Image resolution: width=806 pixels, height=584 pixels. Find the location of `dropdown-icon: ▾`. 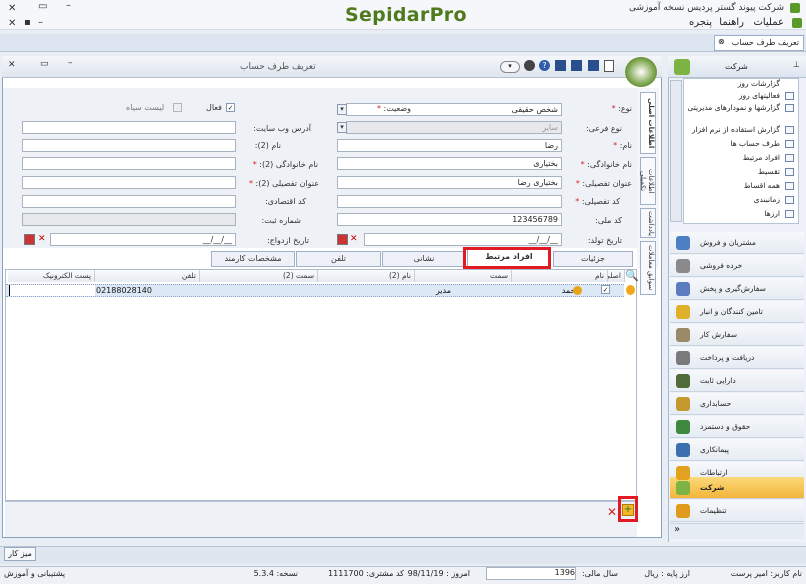

dropdown-icon: ▾ is located at coordinates (510, 67).